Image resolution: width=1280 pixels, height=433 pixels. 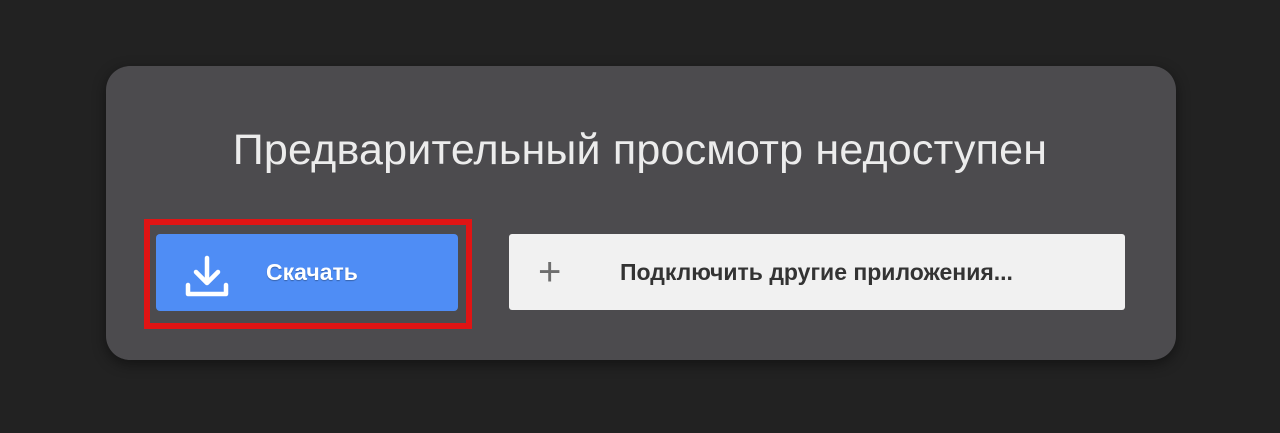 What do you see at coordinates (640, 150) in the screenshot?
I see `preview-unavailable-title: Предварительный просмотр недоступен` at bounding box center [640, 150].